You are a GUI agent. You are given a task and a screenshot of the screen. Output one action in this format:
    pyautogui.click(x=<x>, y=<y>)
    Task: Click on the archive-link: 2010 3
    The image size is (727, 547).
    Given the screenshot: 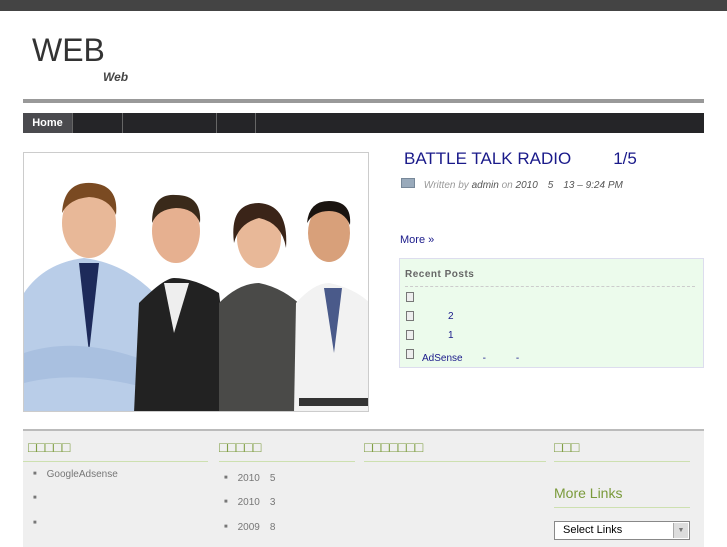 What is the action you would take?
    pyautogui.click(x=250, y=500)
    